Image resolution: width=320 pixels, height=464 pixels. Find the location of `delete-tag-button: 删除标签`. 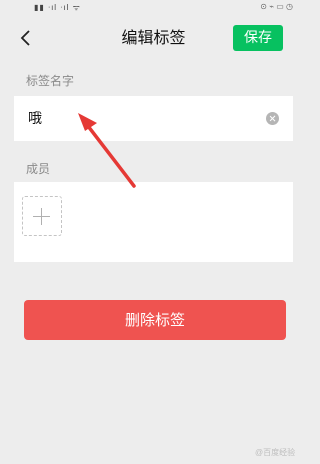

delete-tag-button: 删除标签 is located at coordinates (155, 320).